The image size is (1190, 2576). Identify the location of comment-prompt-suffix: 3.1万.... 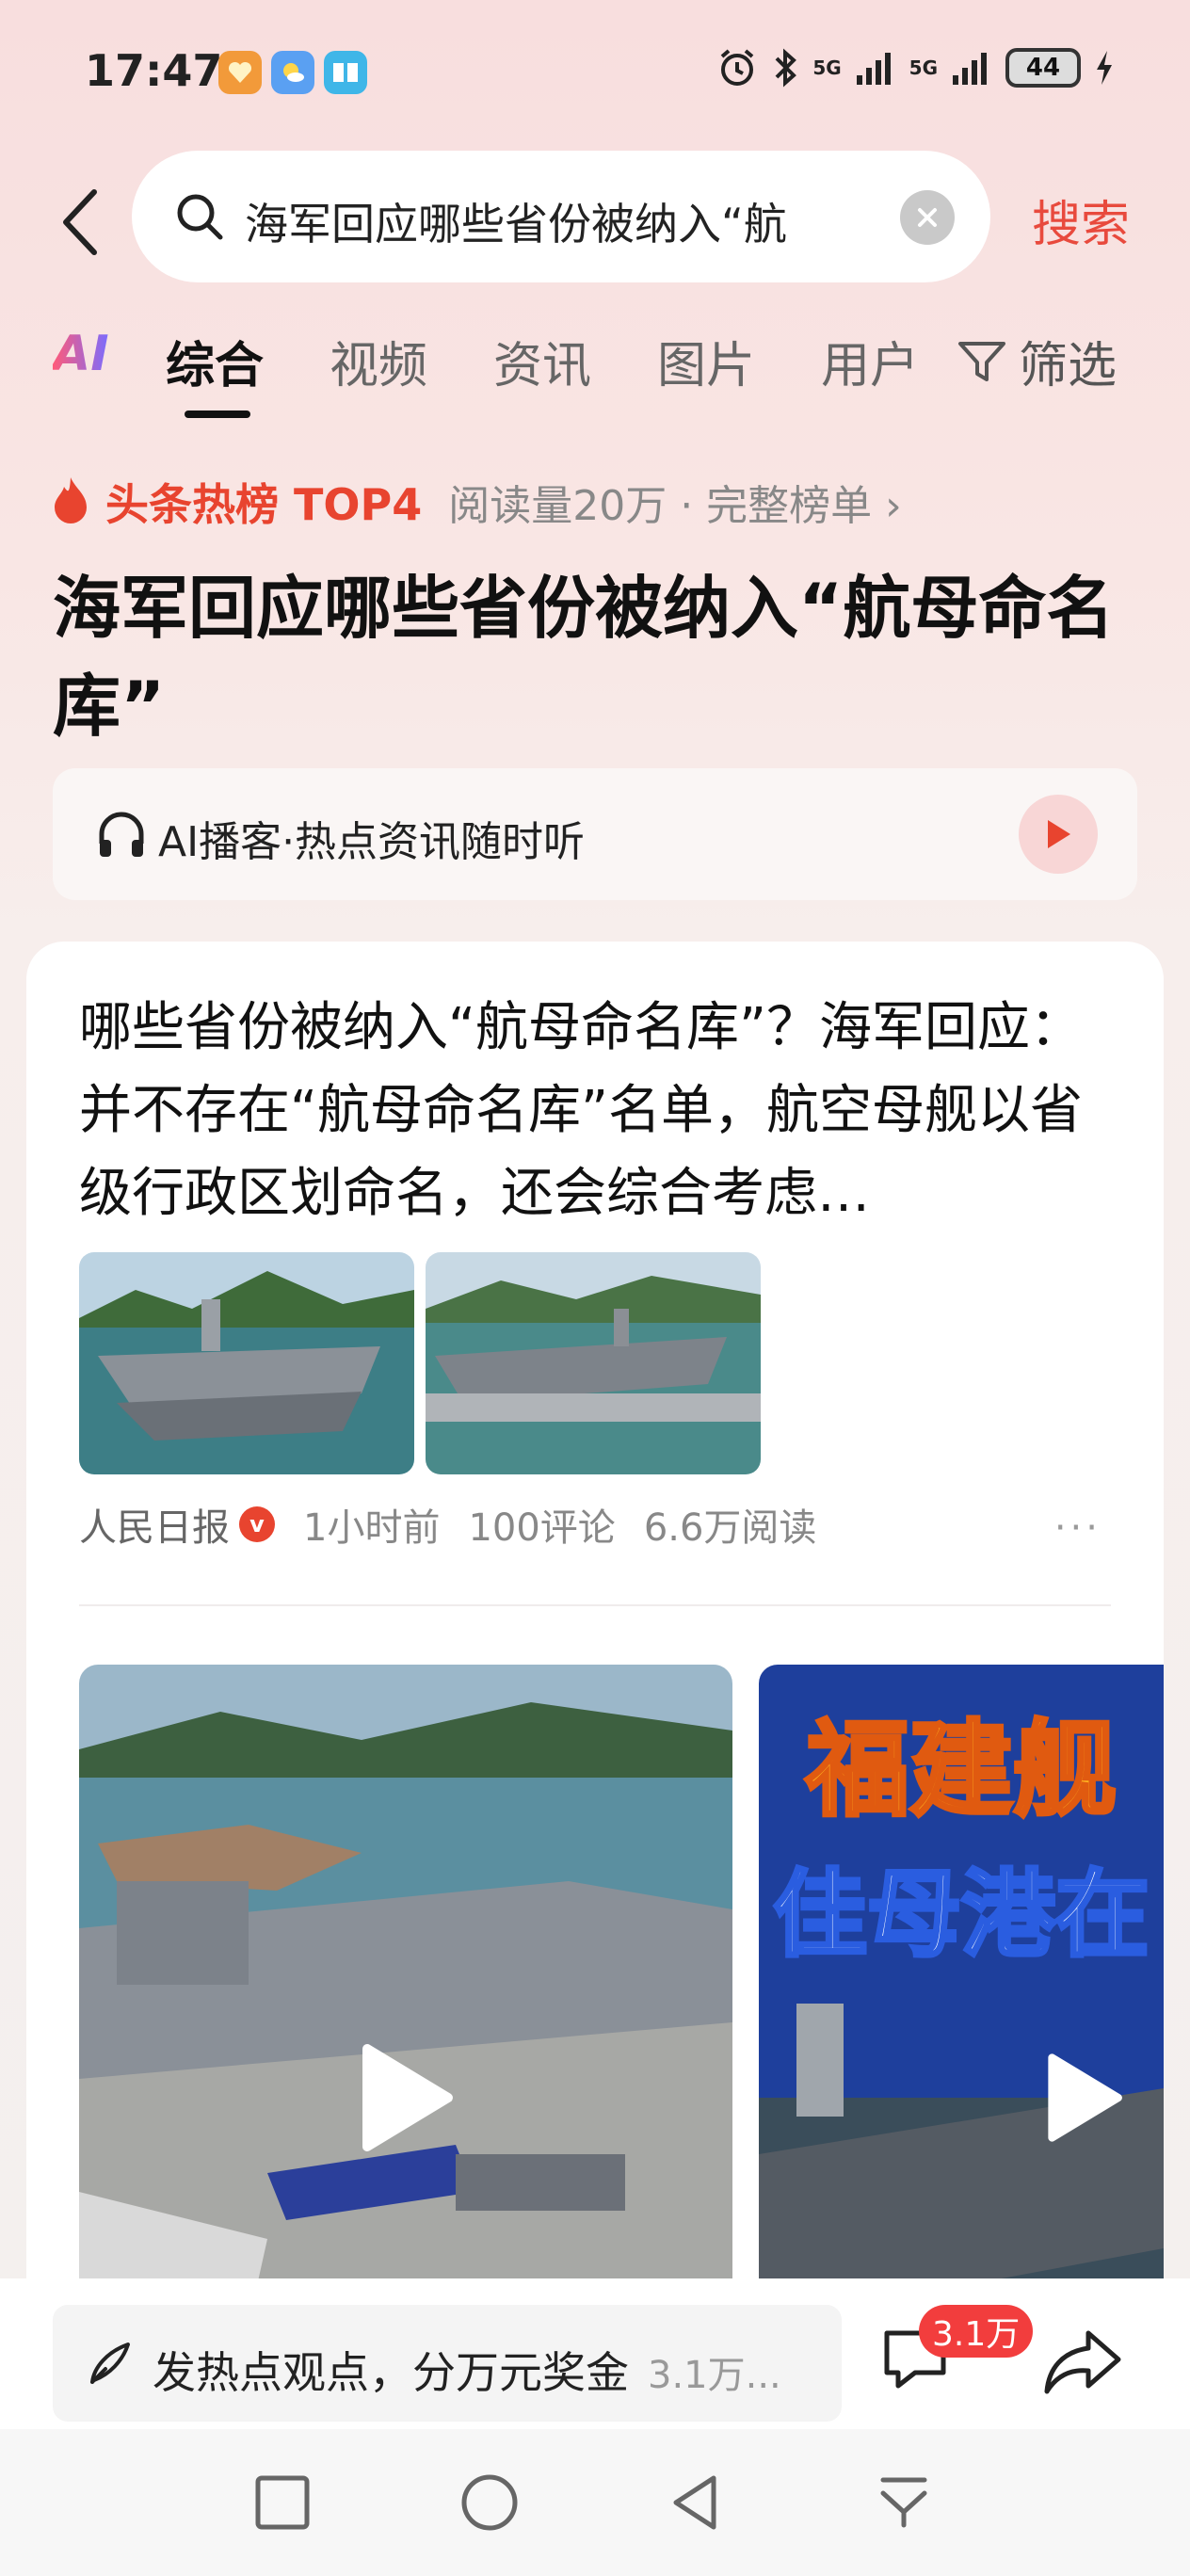
(715, 2375).